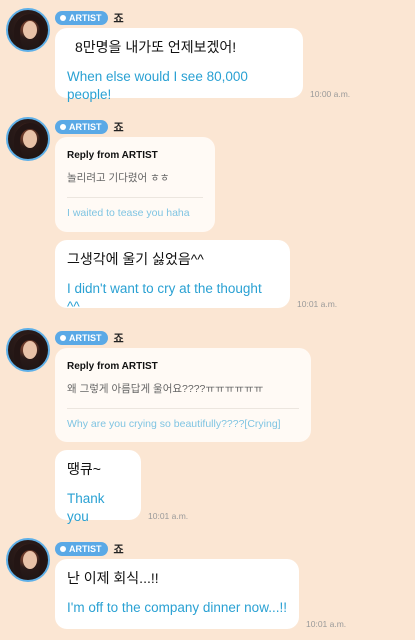 This screenshot has height=640, width=415. I want to click on message-translation: Thank you, so click(86, 507).